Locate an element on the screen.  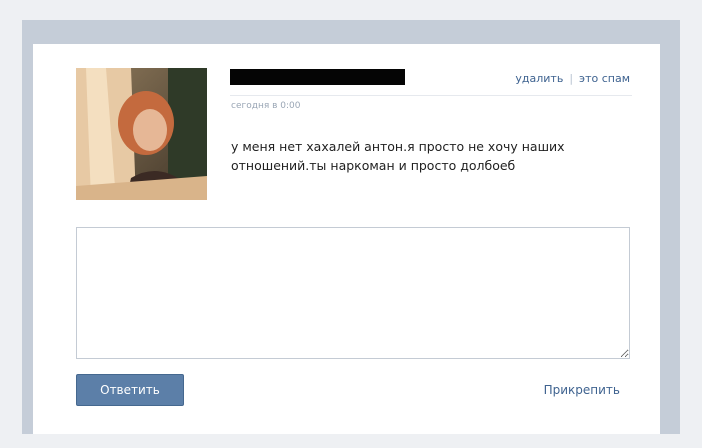
message-date: сегодня в 0:00 is located at coordinates (266, 106).